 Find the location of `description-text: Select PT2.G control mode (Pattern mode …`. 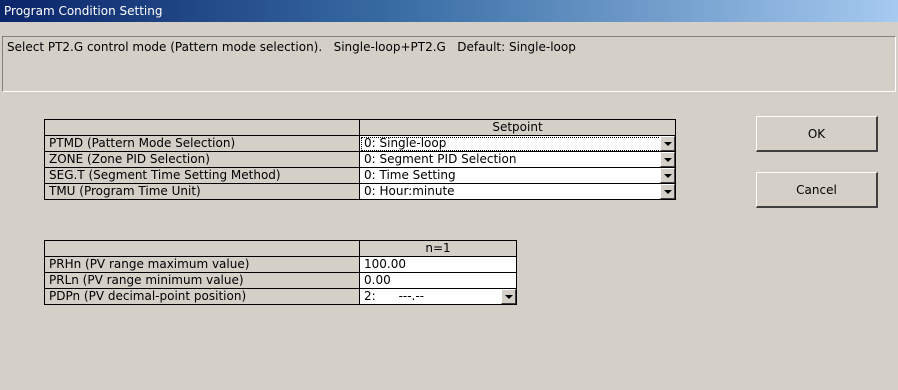

description-text: Select PT2.G control mode (Pattern mode … is located at coordinates (449, 64).